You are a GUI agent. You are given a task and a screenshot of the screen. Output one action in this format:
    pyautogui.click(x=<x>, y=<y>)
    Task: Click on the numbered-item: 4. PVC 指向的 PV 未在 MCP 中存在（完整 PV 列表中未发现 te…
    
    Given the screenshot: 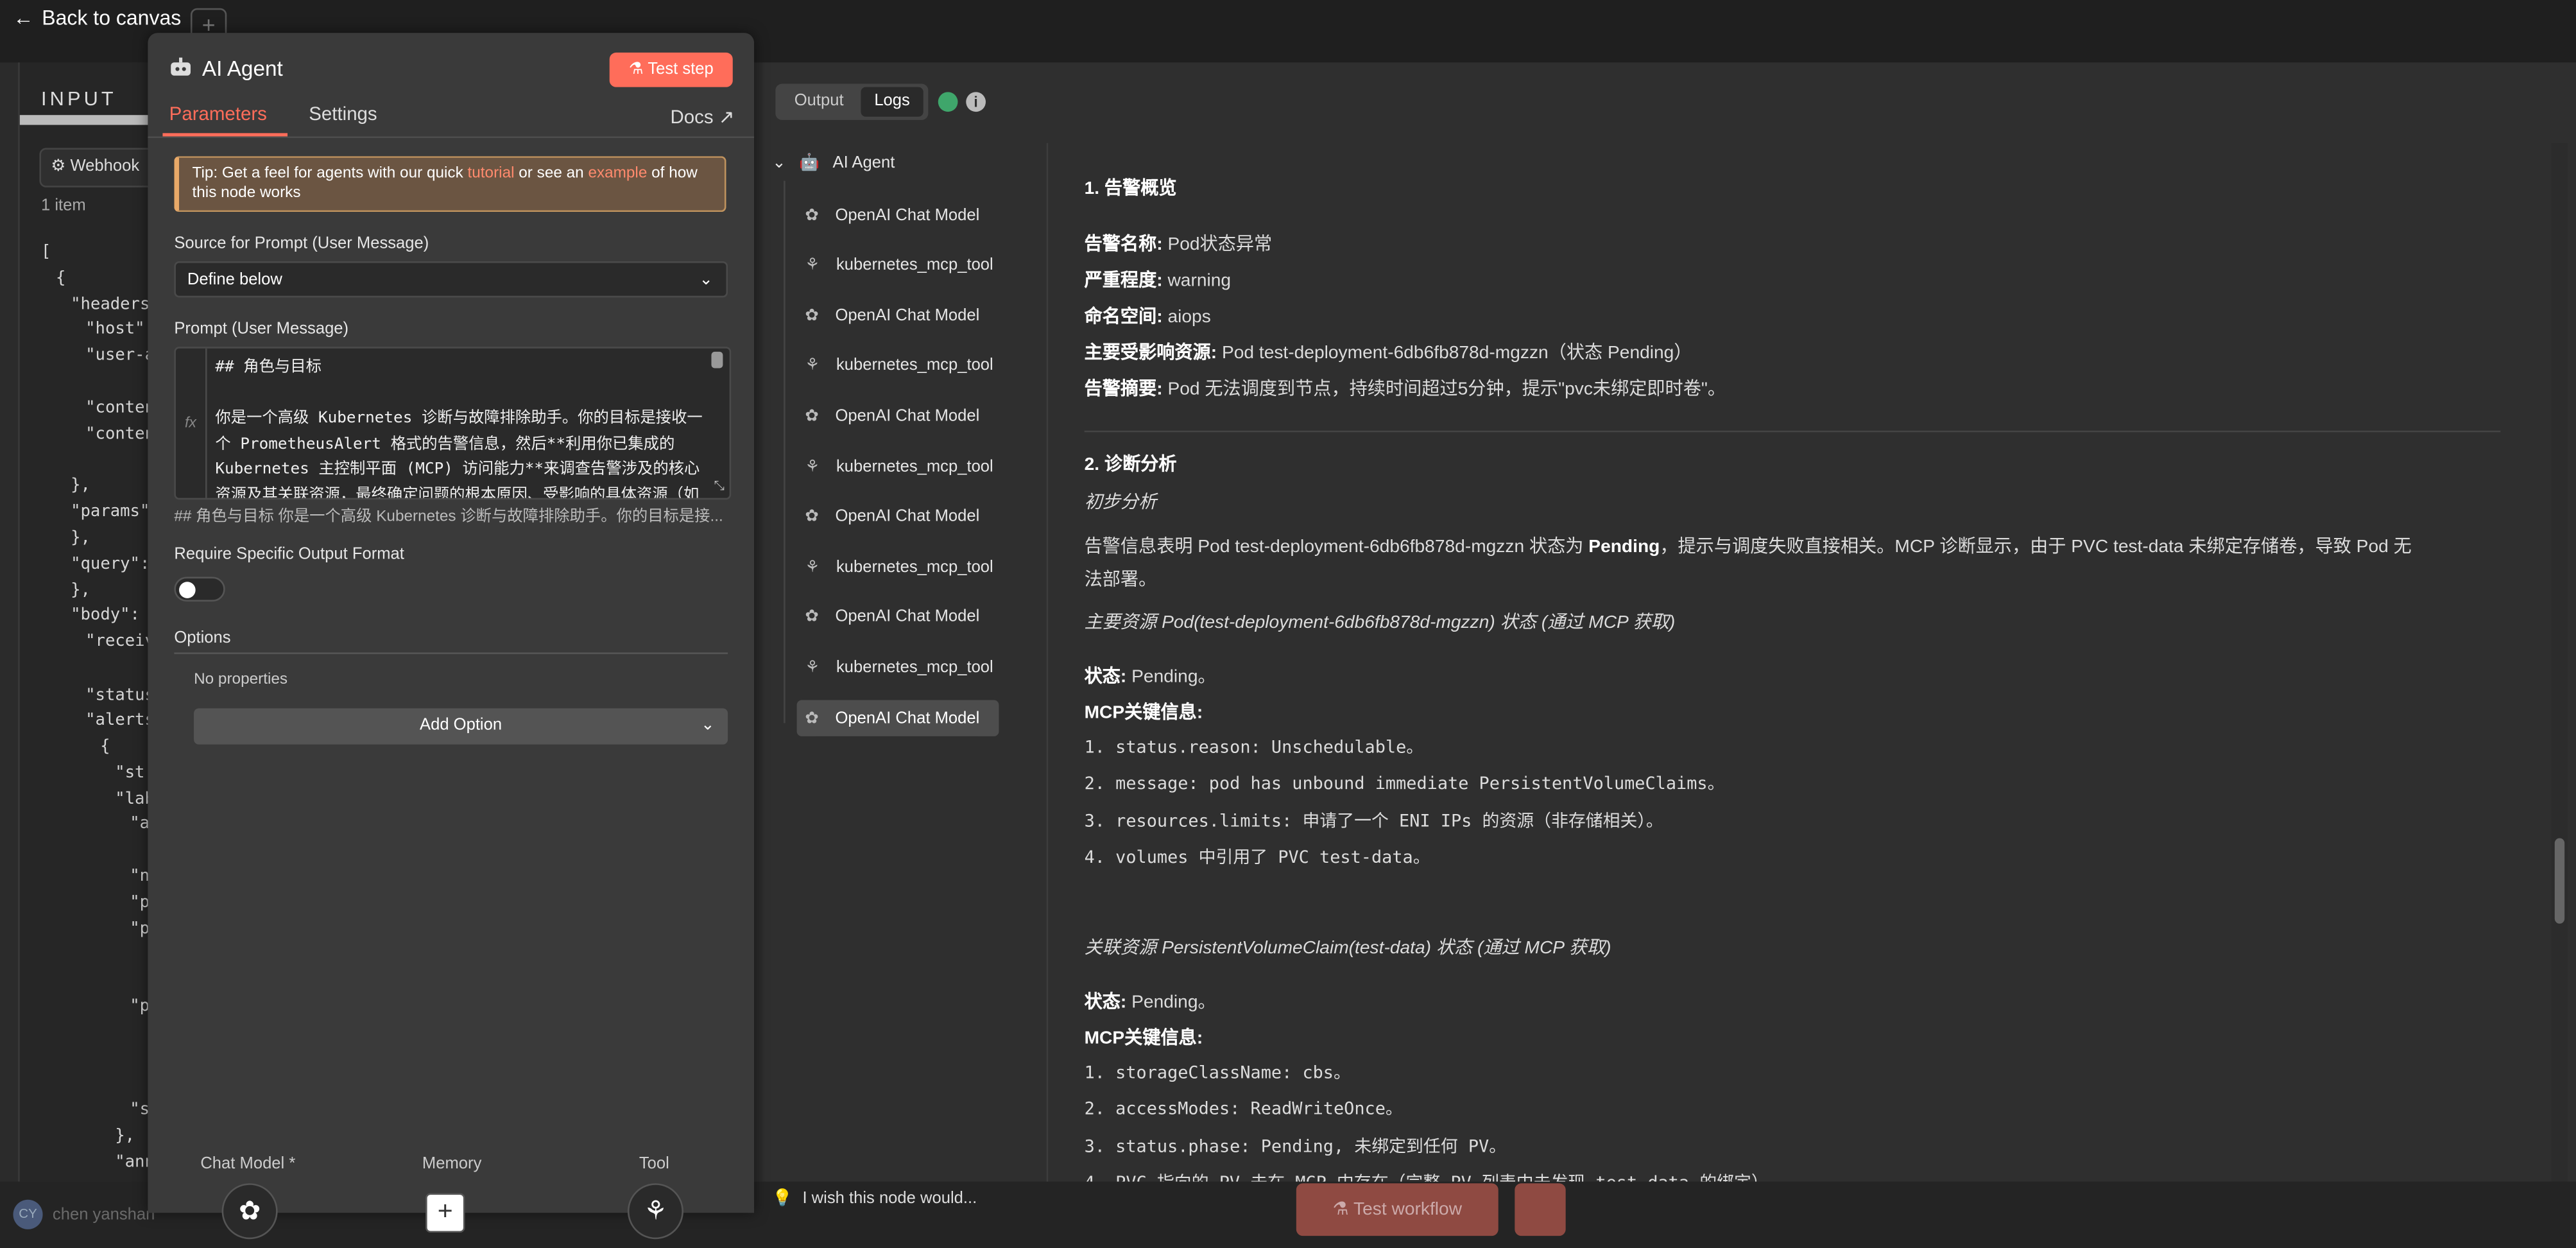 What is the action you would take?
    pyautogui.click(x=1427, y=1176)
    